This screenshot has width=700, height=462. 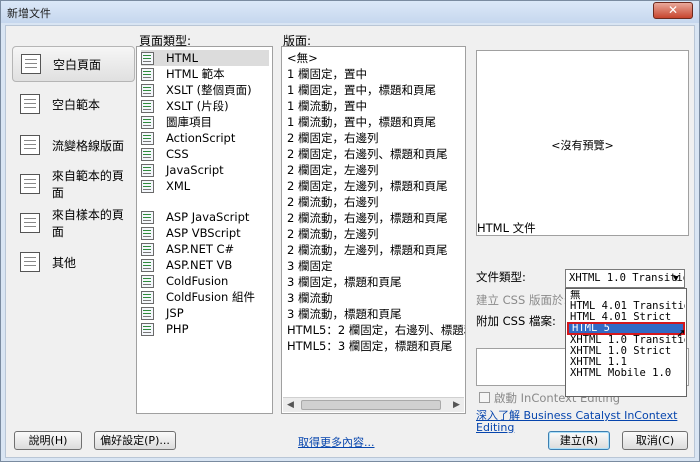 I want to click on layout-item: 2 欄固定，右邊列、標題和頁尾, so click(x=367, y=154).